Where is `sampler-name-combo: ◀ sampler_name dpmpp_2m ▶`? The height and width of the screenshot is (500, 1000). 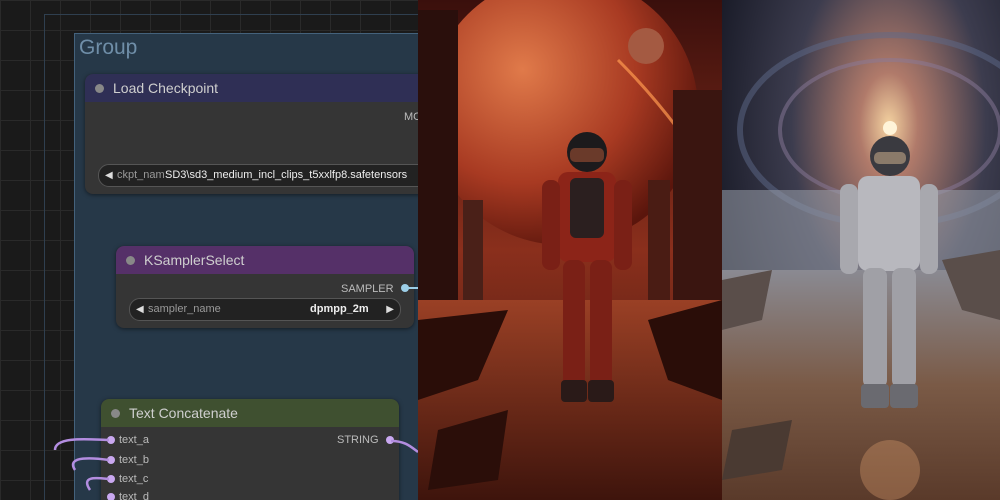
sampler-name-combo: ◀ sampler_name dpmpp_2m ▶ is located at coordinates (265, 309).